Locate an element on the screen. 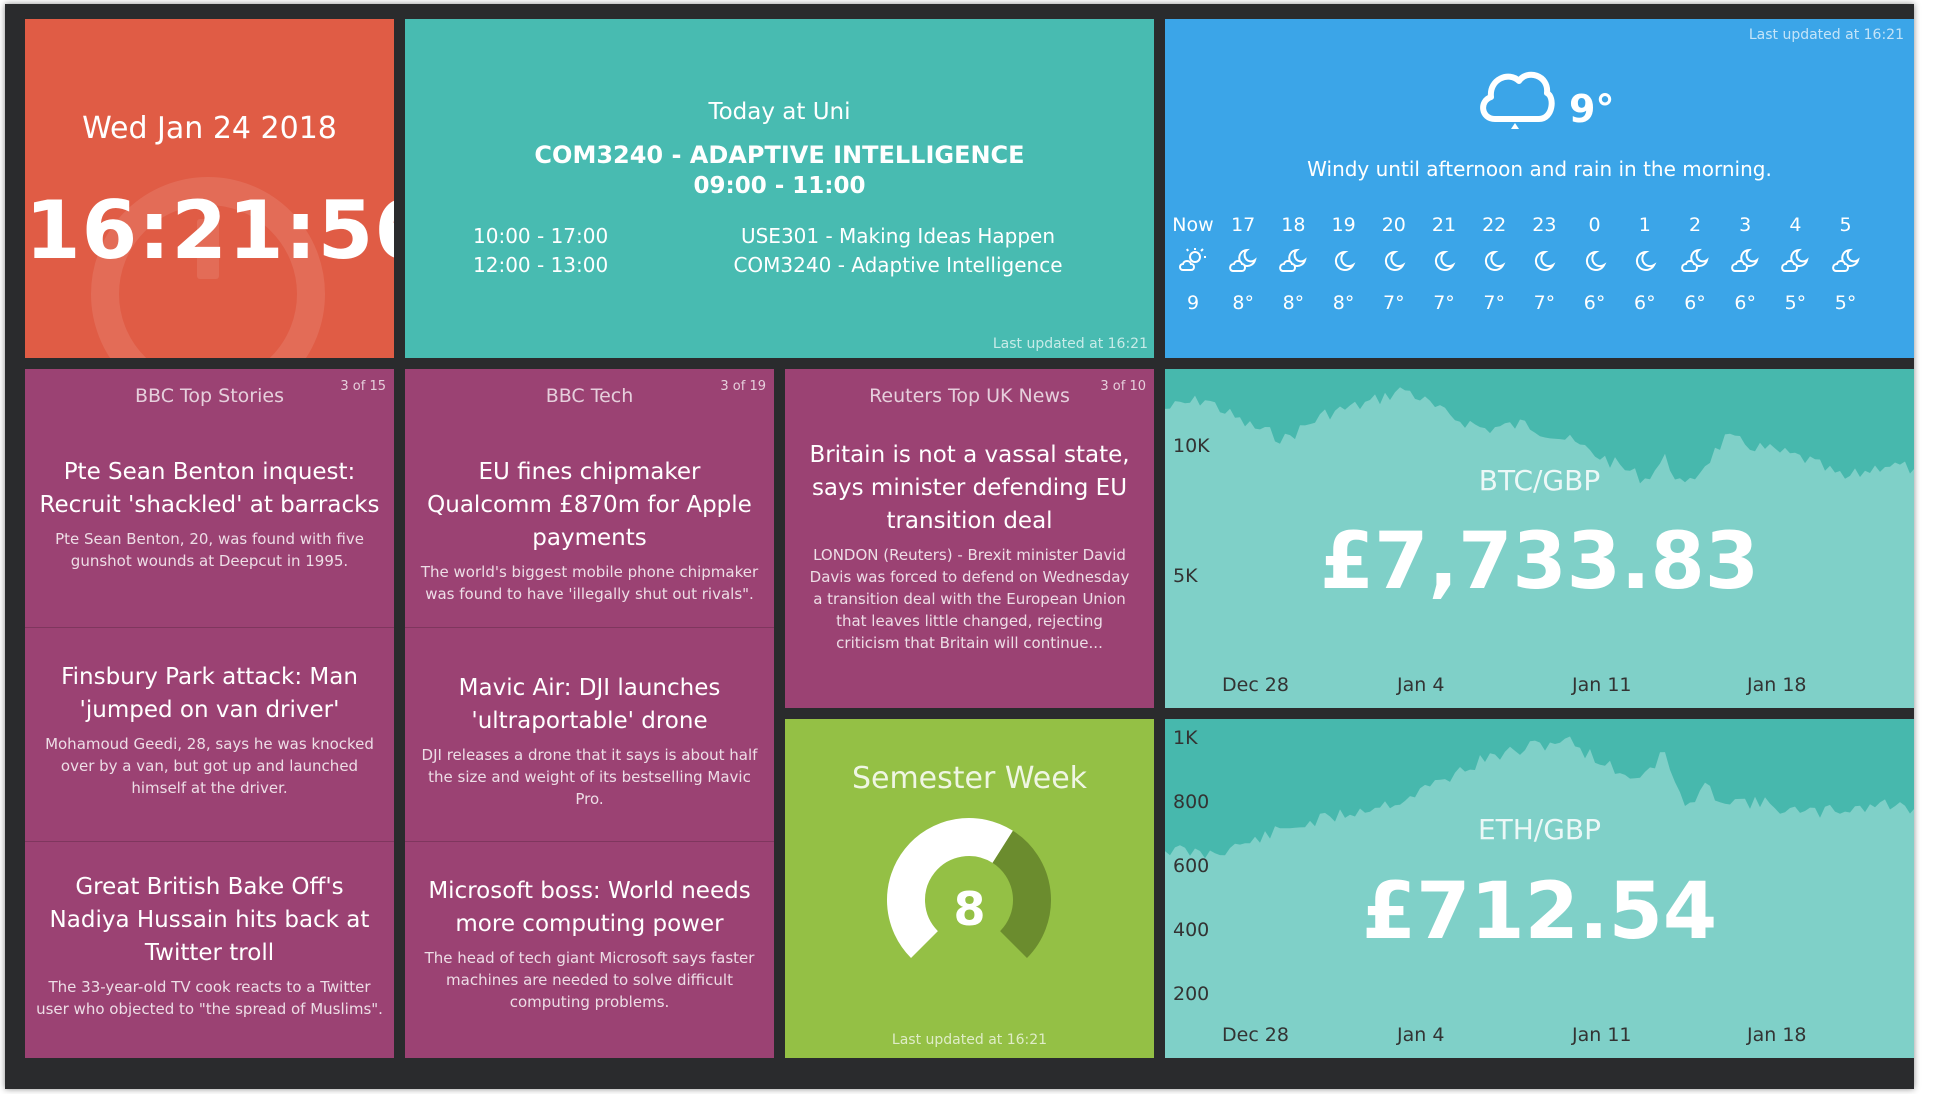 Image resolution: width=1934 pixels, height=1094 pixels. forecast-hour-label: 18 is located at coordinates (1293, 225).